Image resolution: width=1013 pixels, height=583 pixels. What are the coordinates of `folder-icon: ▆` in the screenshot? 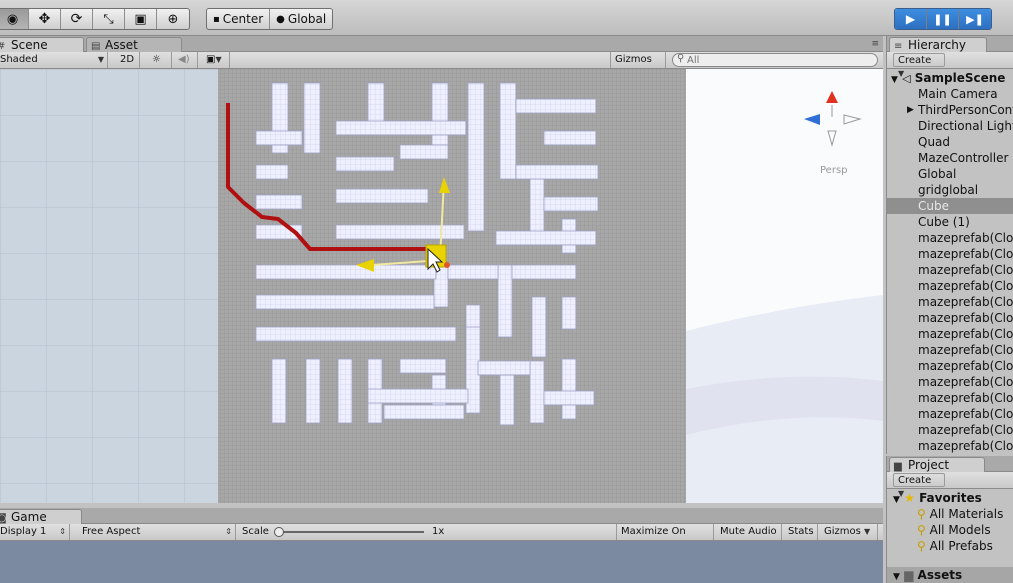 It's located at (909, 575).